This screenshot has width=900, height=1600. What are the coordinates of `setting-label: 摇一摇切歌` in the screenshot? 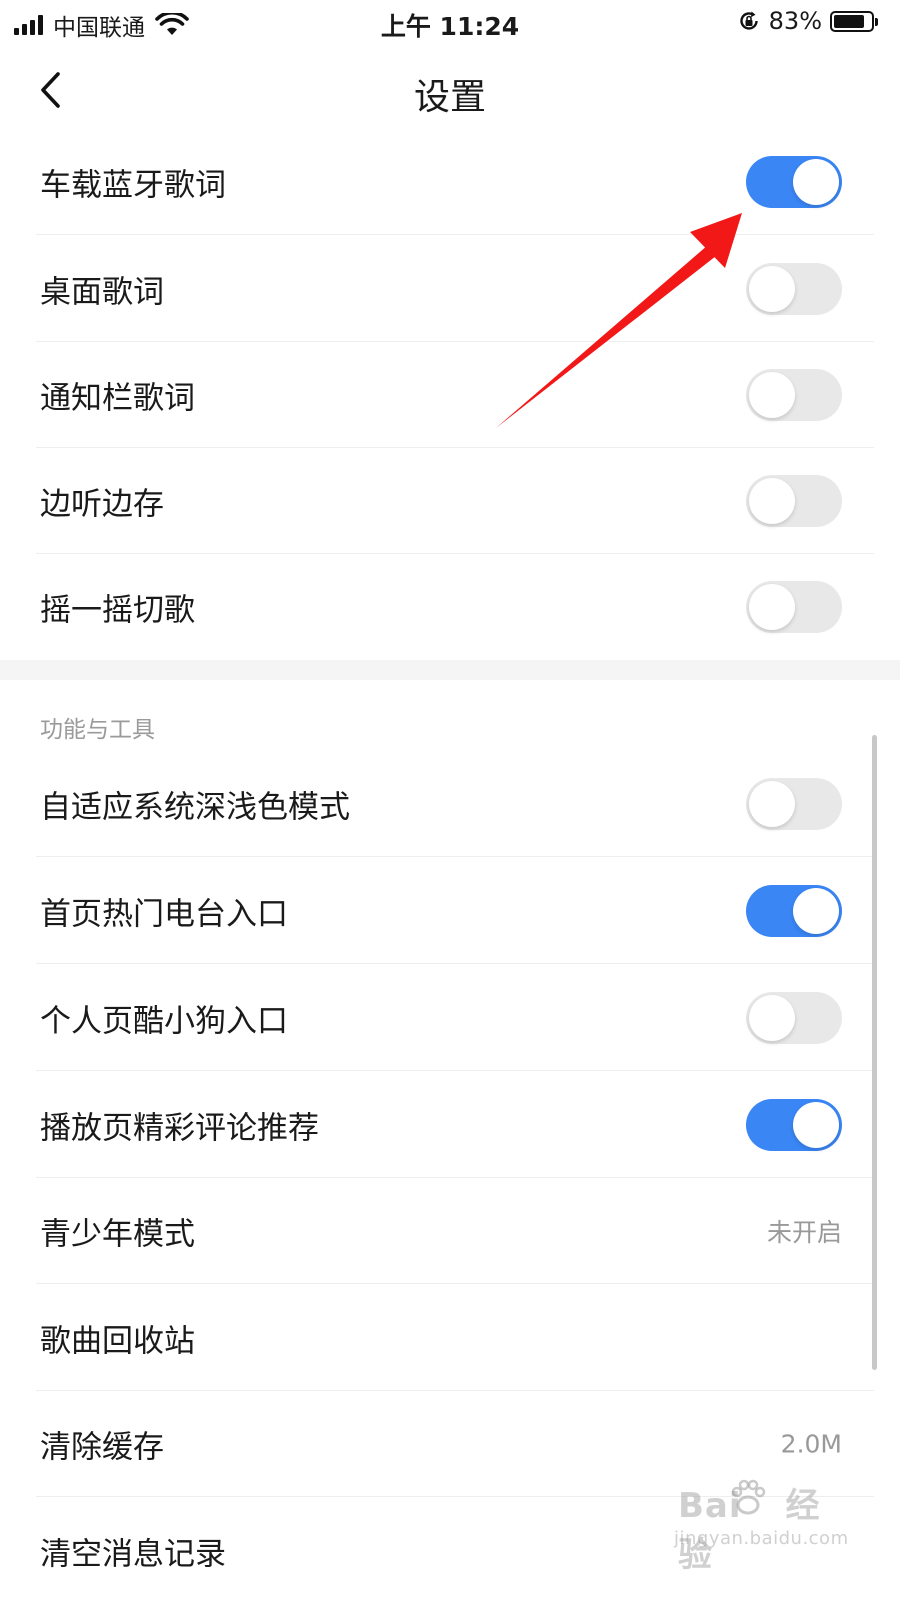 It's located at (117, 610).